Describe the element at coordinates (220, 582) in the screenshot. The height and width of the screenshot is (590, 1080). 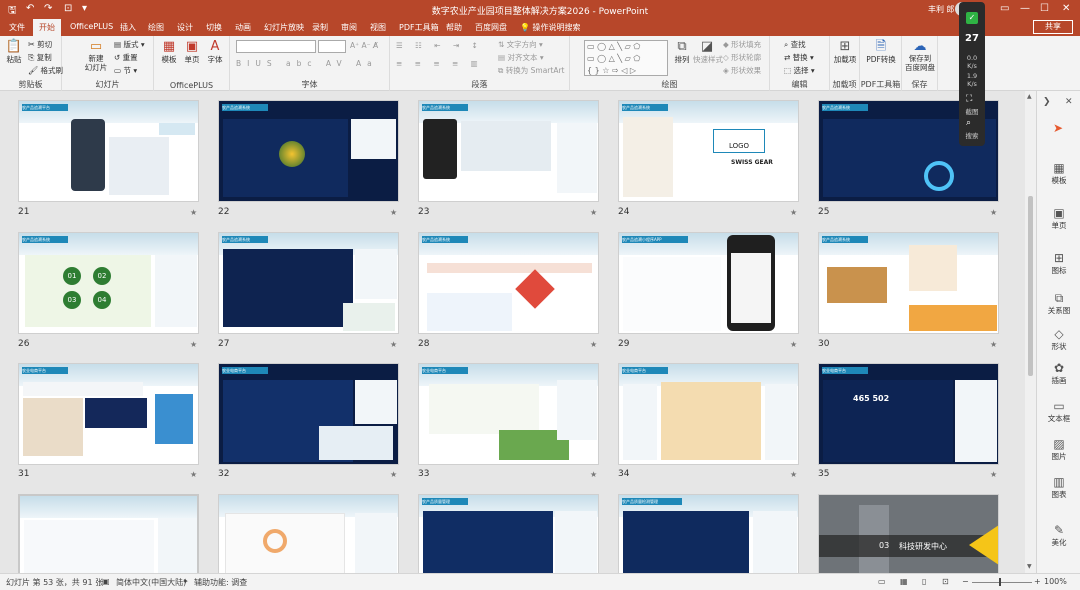
I see `accessibility-status: 辅助功能: 调查` at that location.